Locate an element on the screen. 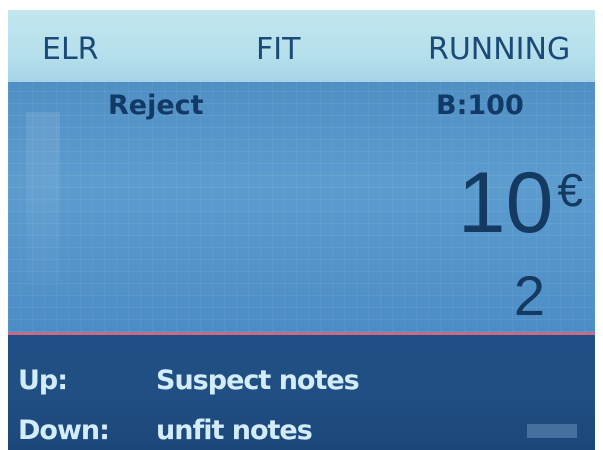 This screenshot has width=603, height=450. note-count: 2 is located at coordinates (529, 295).